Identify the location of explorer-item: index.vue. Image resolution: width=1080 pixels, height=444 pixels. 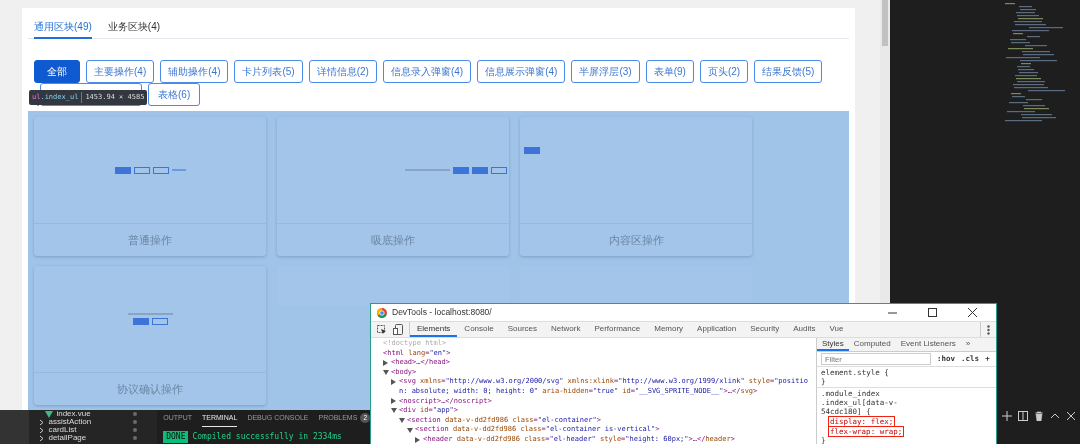
(98, 414).